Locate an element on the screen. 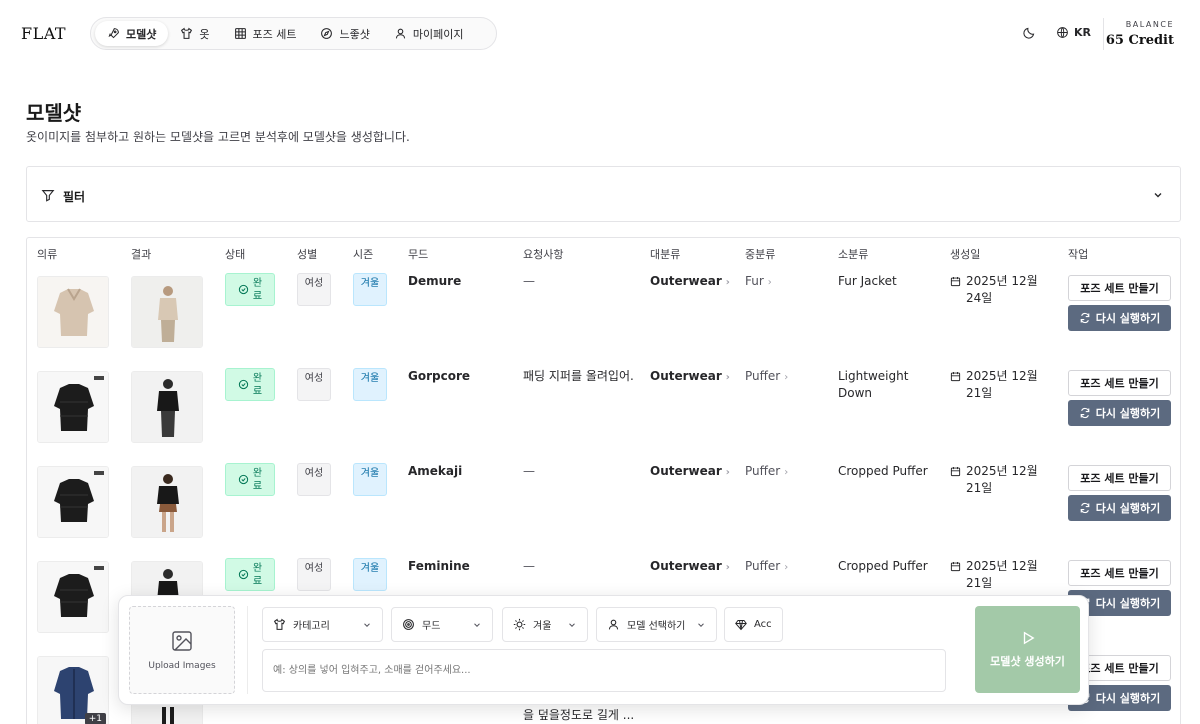 This screenshot has height=724, width=1200. category-select: 카테고리 is located at coordinates (322, 624).